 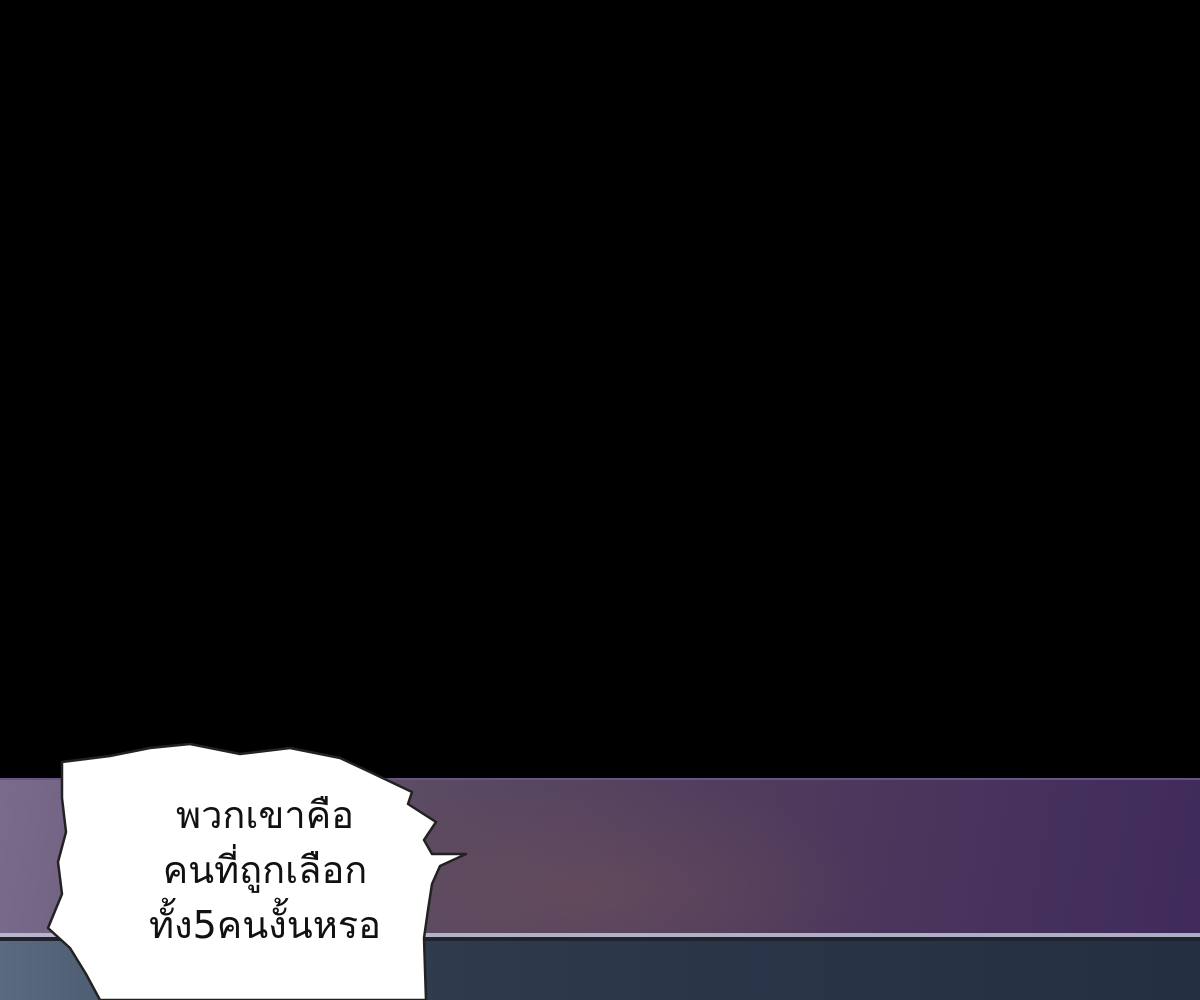 I want to click on speech-line-3: ทั้ง5คนงั้นหรอ, so click(x=265, y=925).